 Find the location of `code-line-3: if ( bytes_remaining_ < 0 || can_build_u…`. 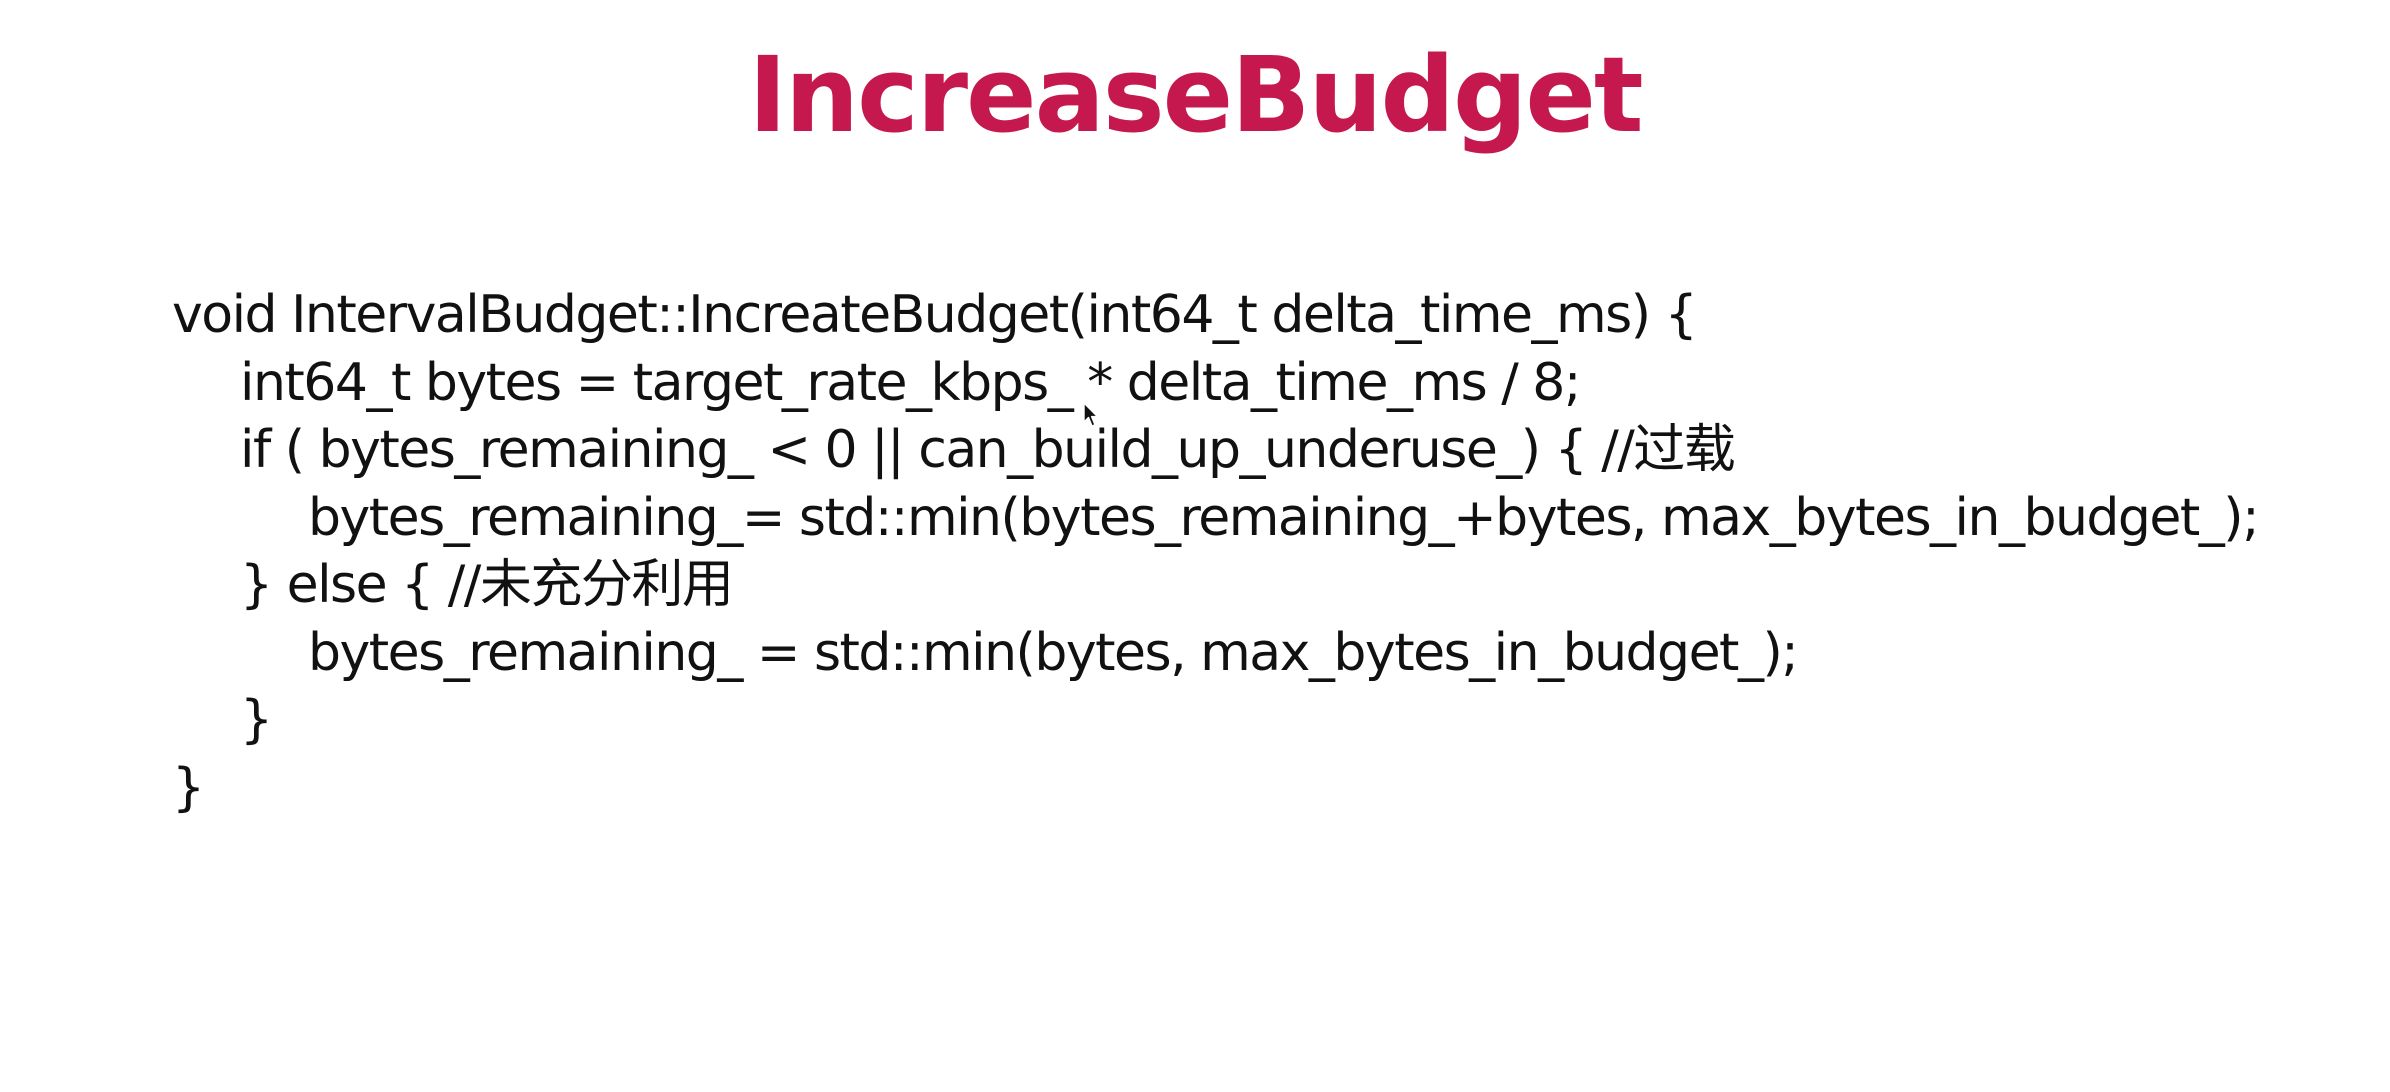

code-line-3: if ( bytes_remaining_ < 0 || can_build_u… is located at coordinates (988, 450).